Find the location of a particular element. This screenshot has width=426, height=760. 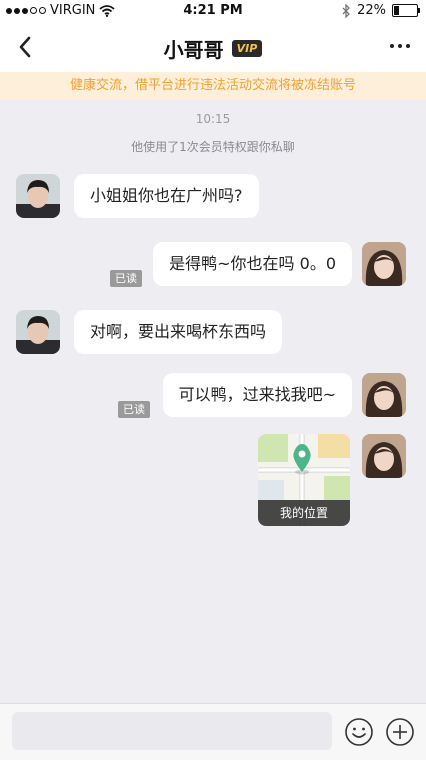

nav-bar: 小哥哥 VIP is located at coordinates (213, 47).